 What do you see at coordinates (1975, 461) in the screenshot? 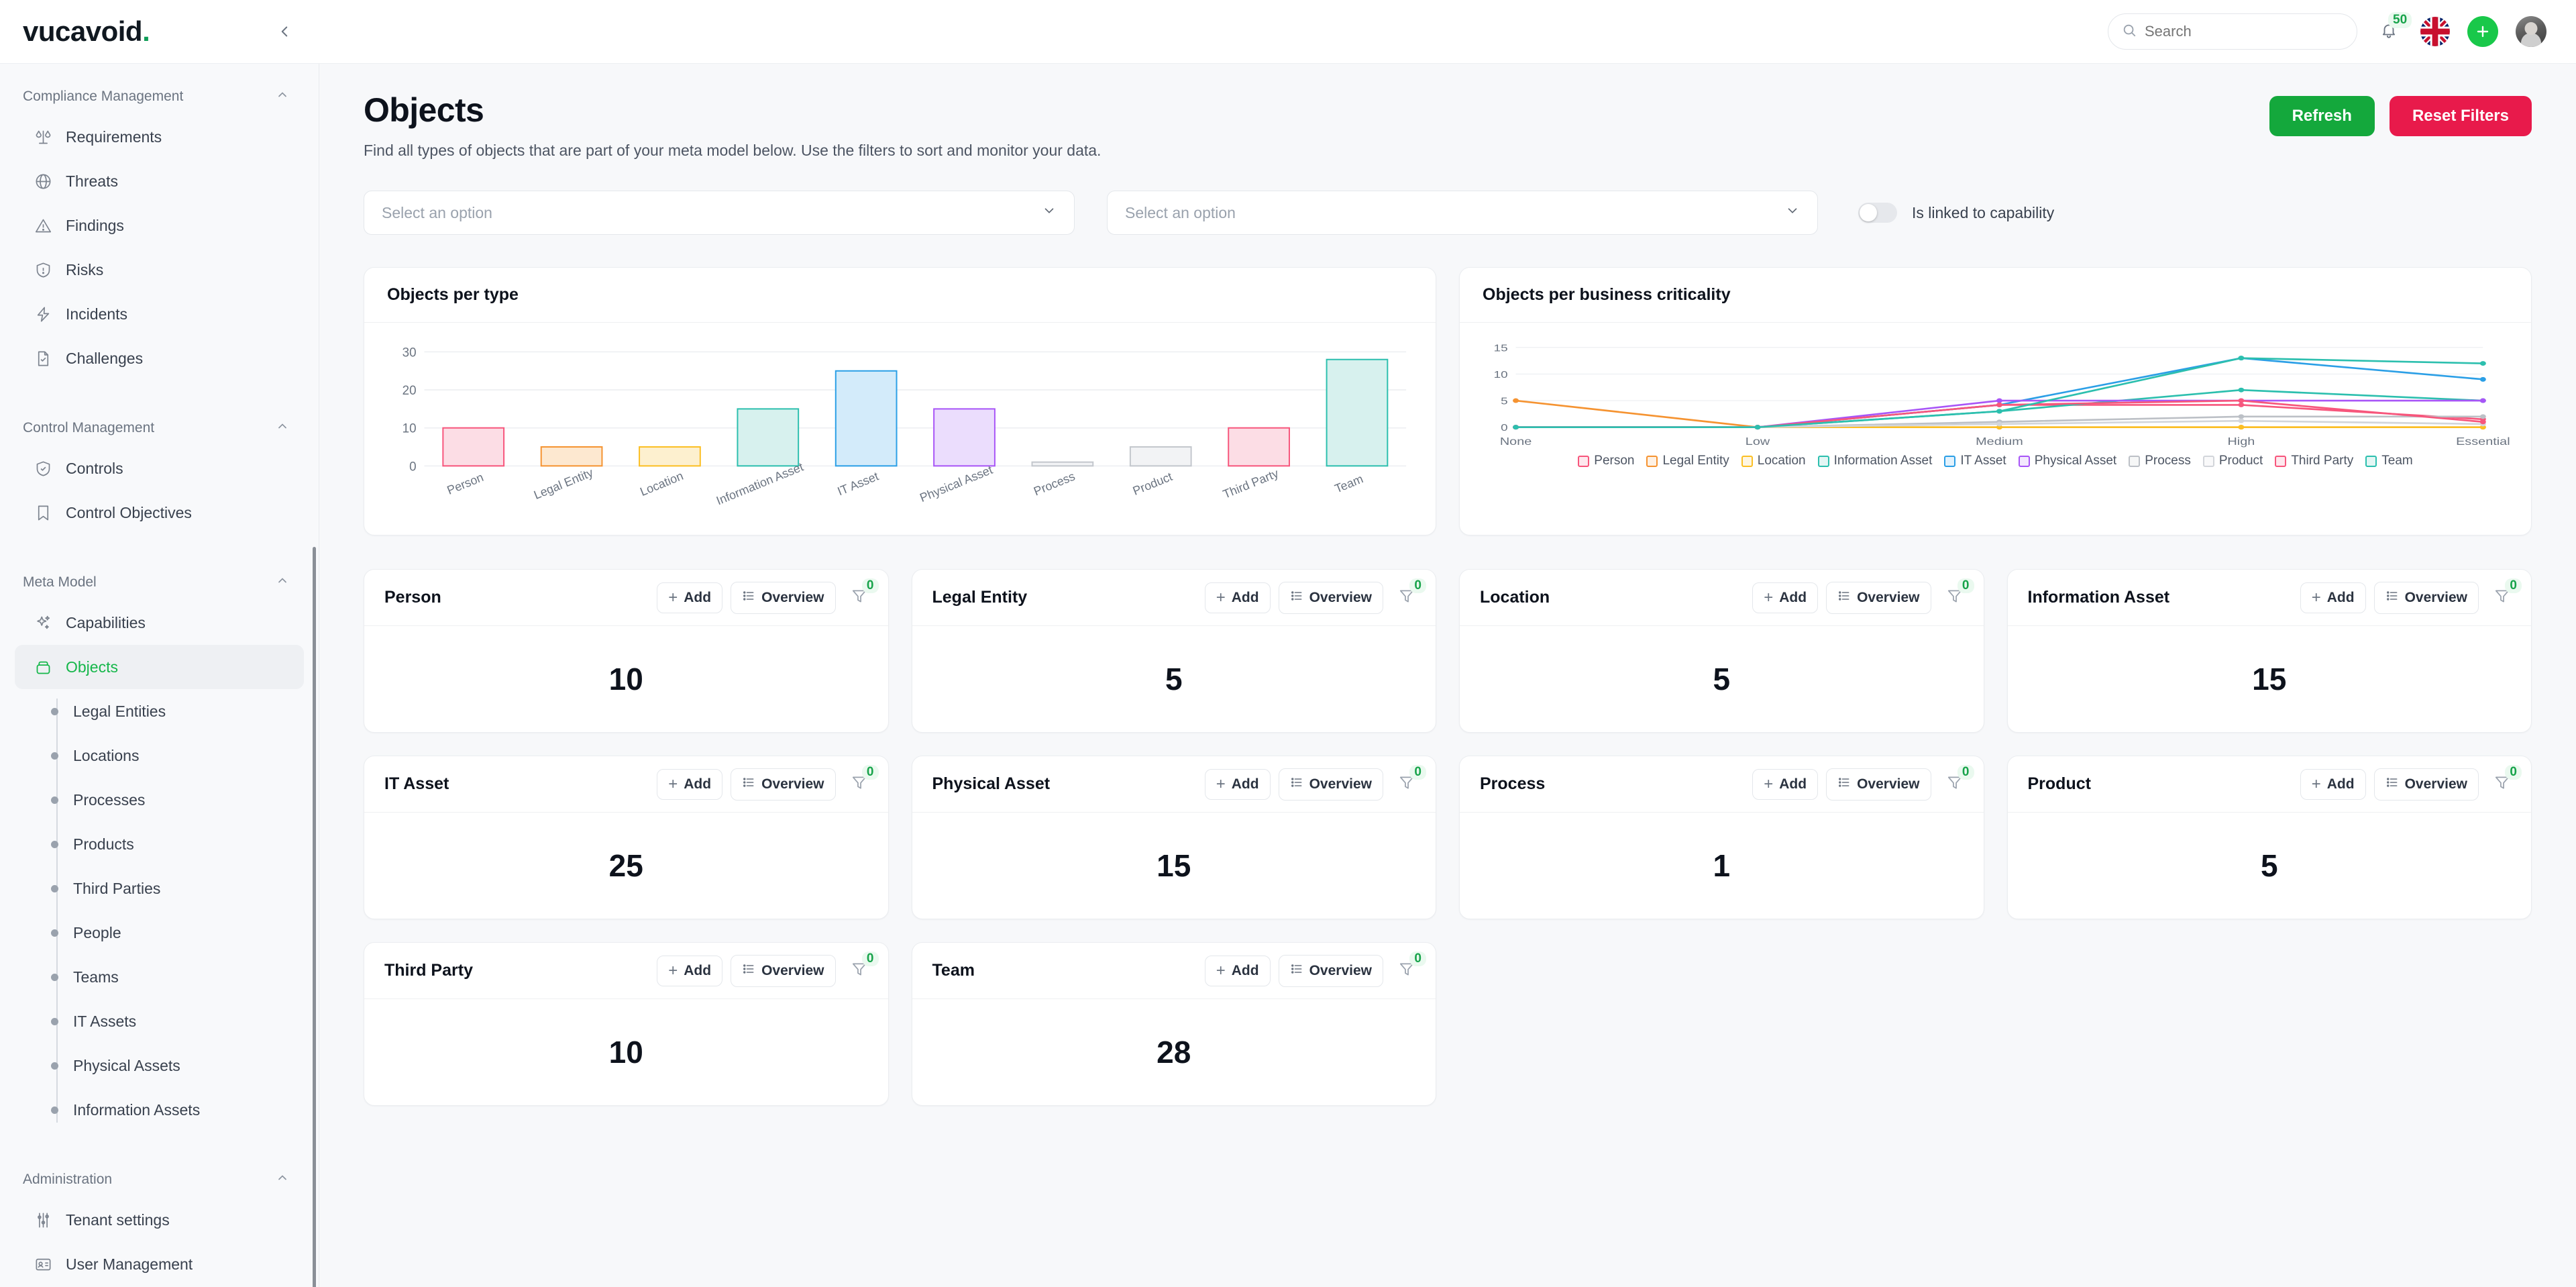
I see `legend-item: IT Asset` at bounding box center [1975, 461].